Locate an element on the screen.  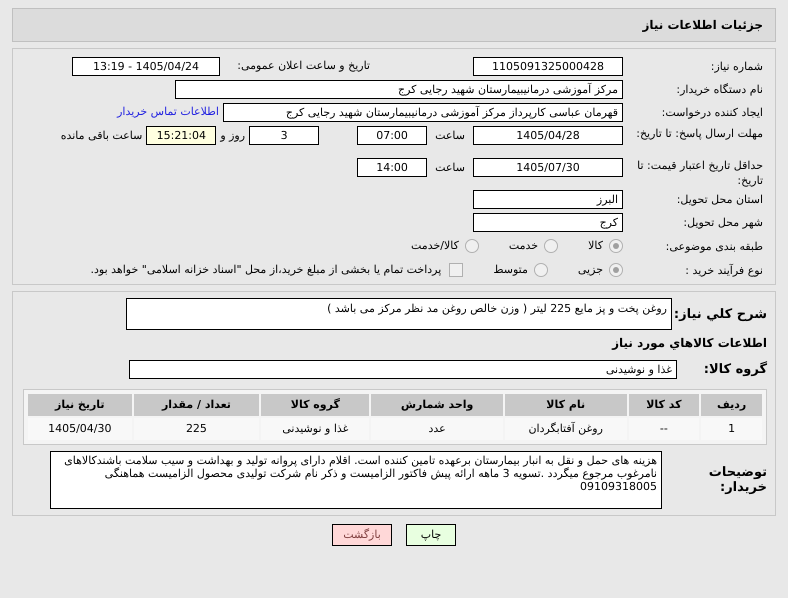
text-field: 14:00 is located at coordinates (392, 167).